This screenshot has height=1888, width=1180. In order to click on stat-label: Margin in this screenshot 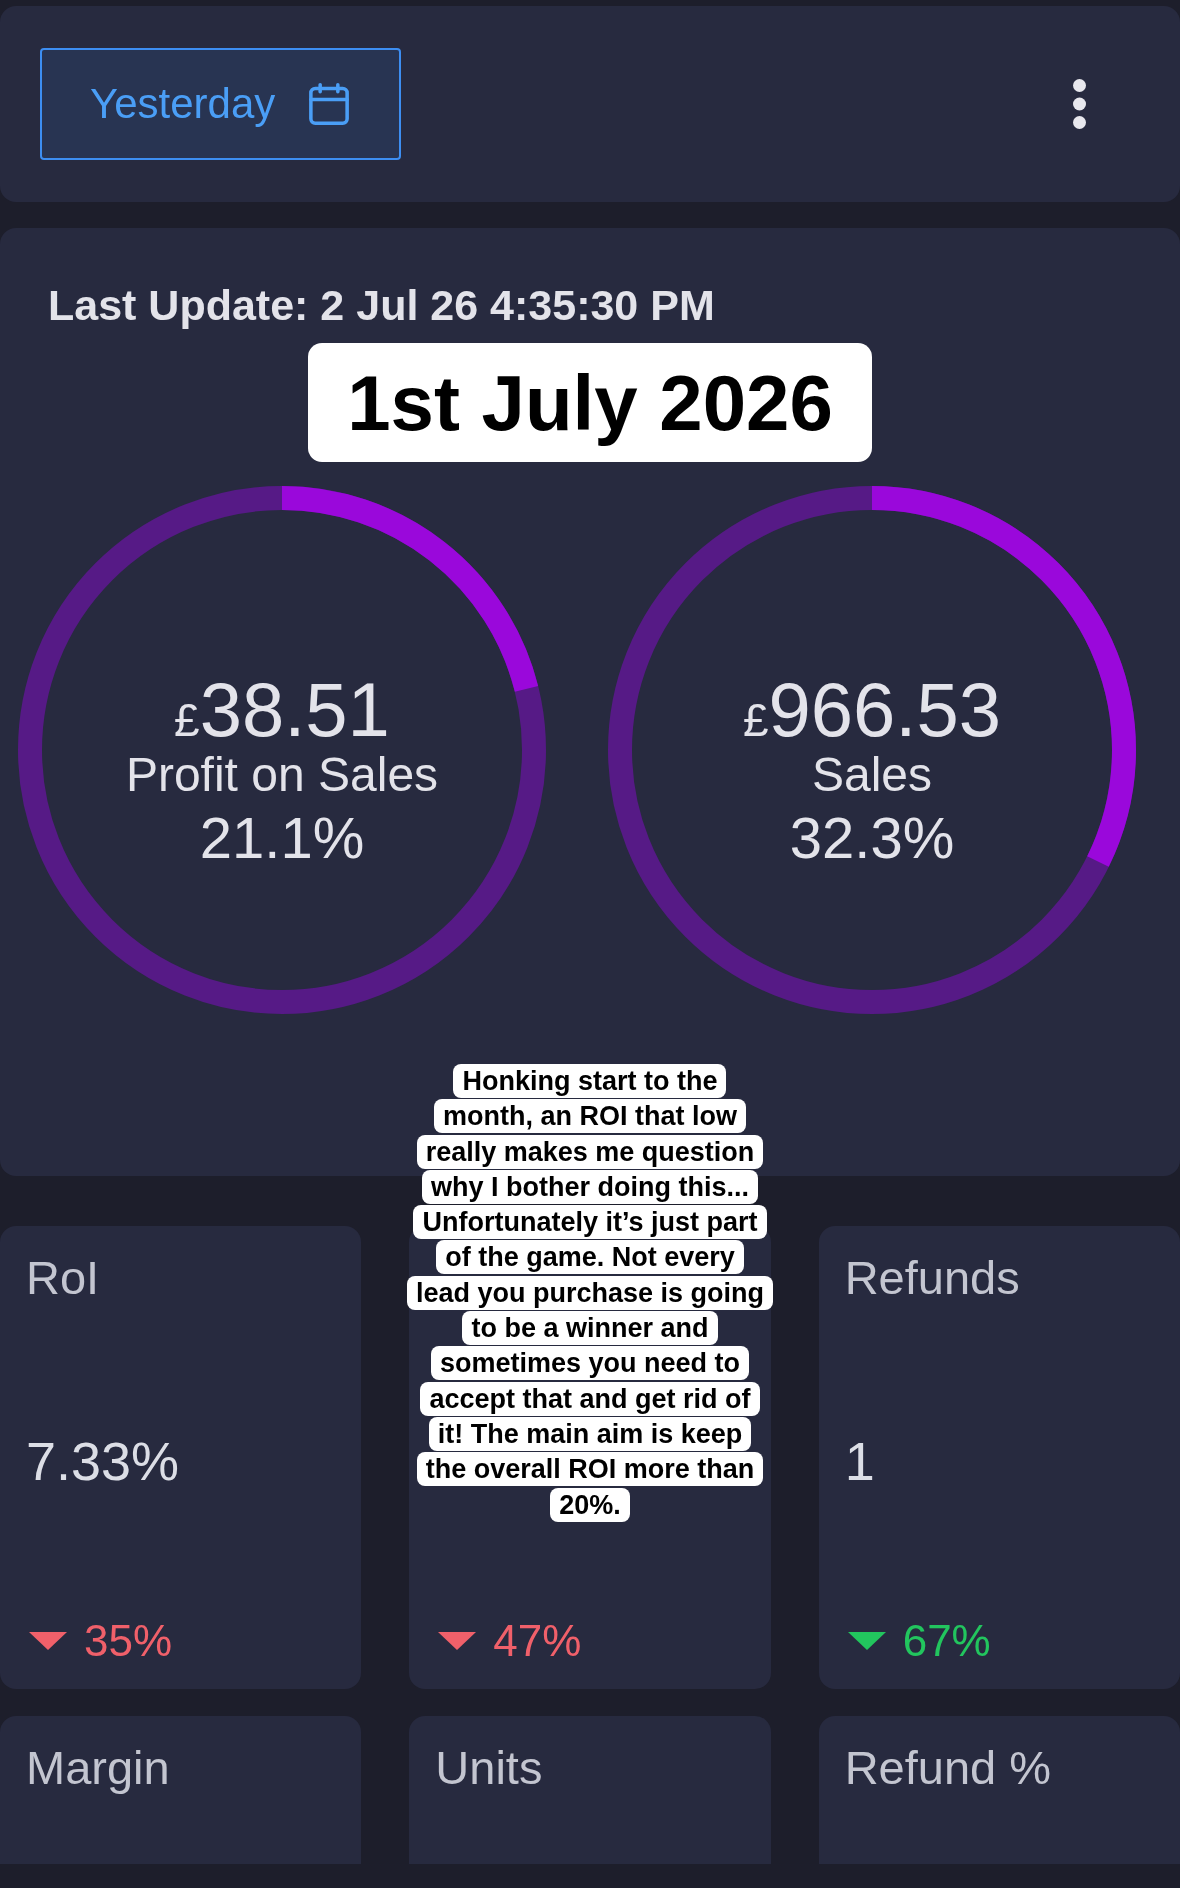, I will do `click(98, 1768)`.